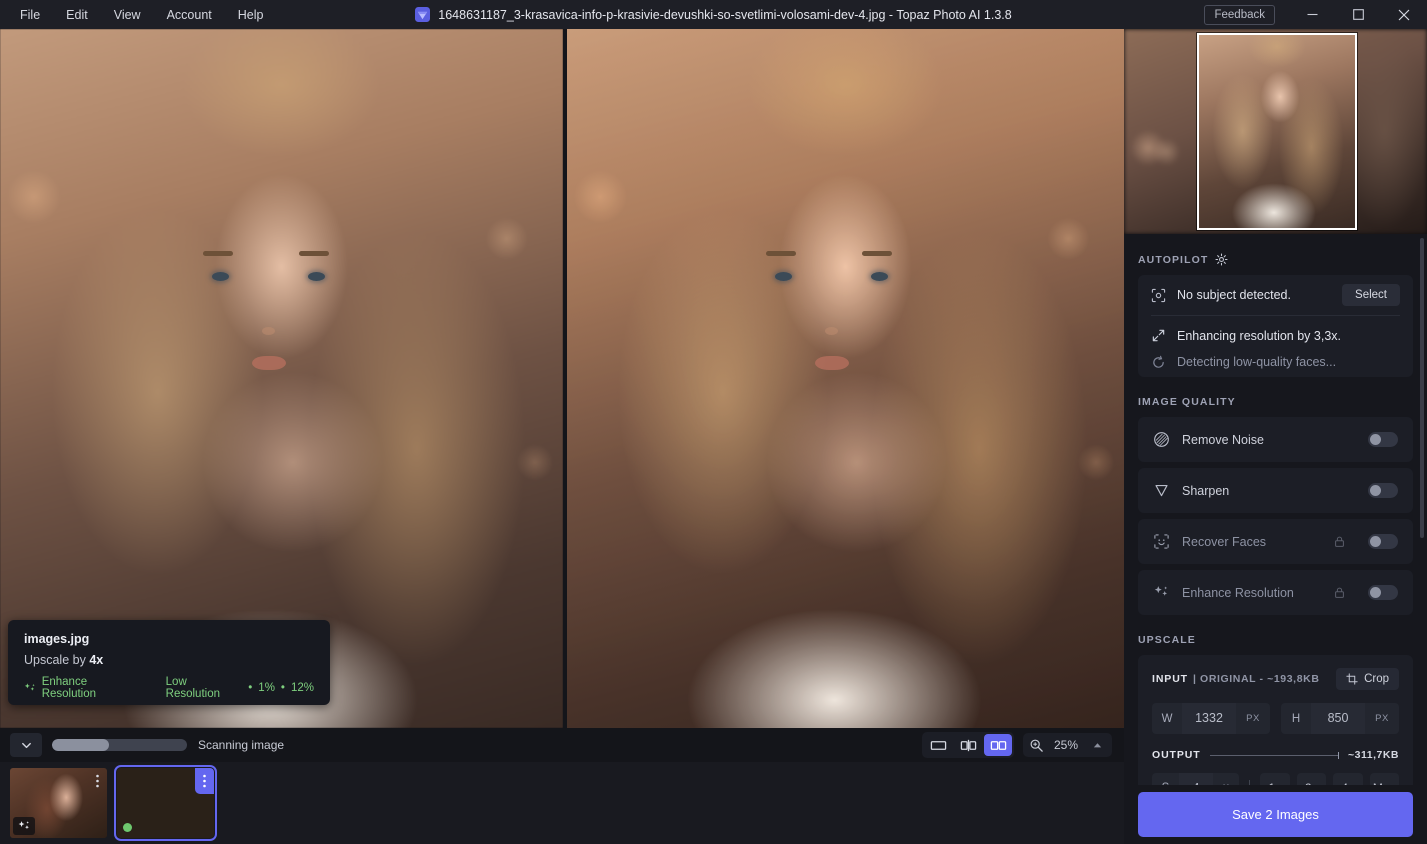 This screenshot has height=844, width=1427. I want to click on toggle-remove-noise, so click(1383, 439).